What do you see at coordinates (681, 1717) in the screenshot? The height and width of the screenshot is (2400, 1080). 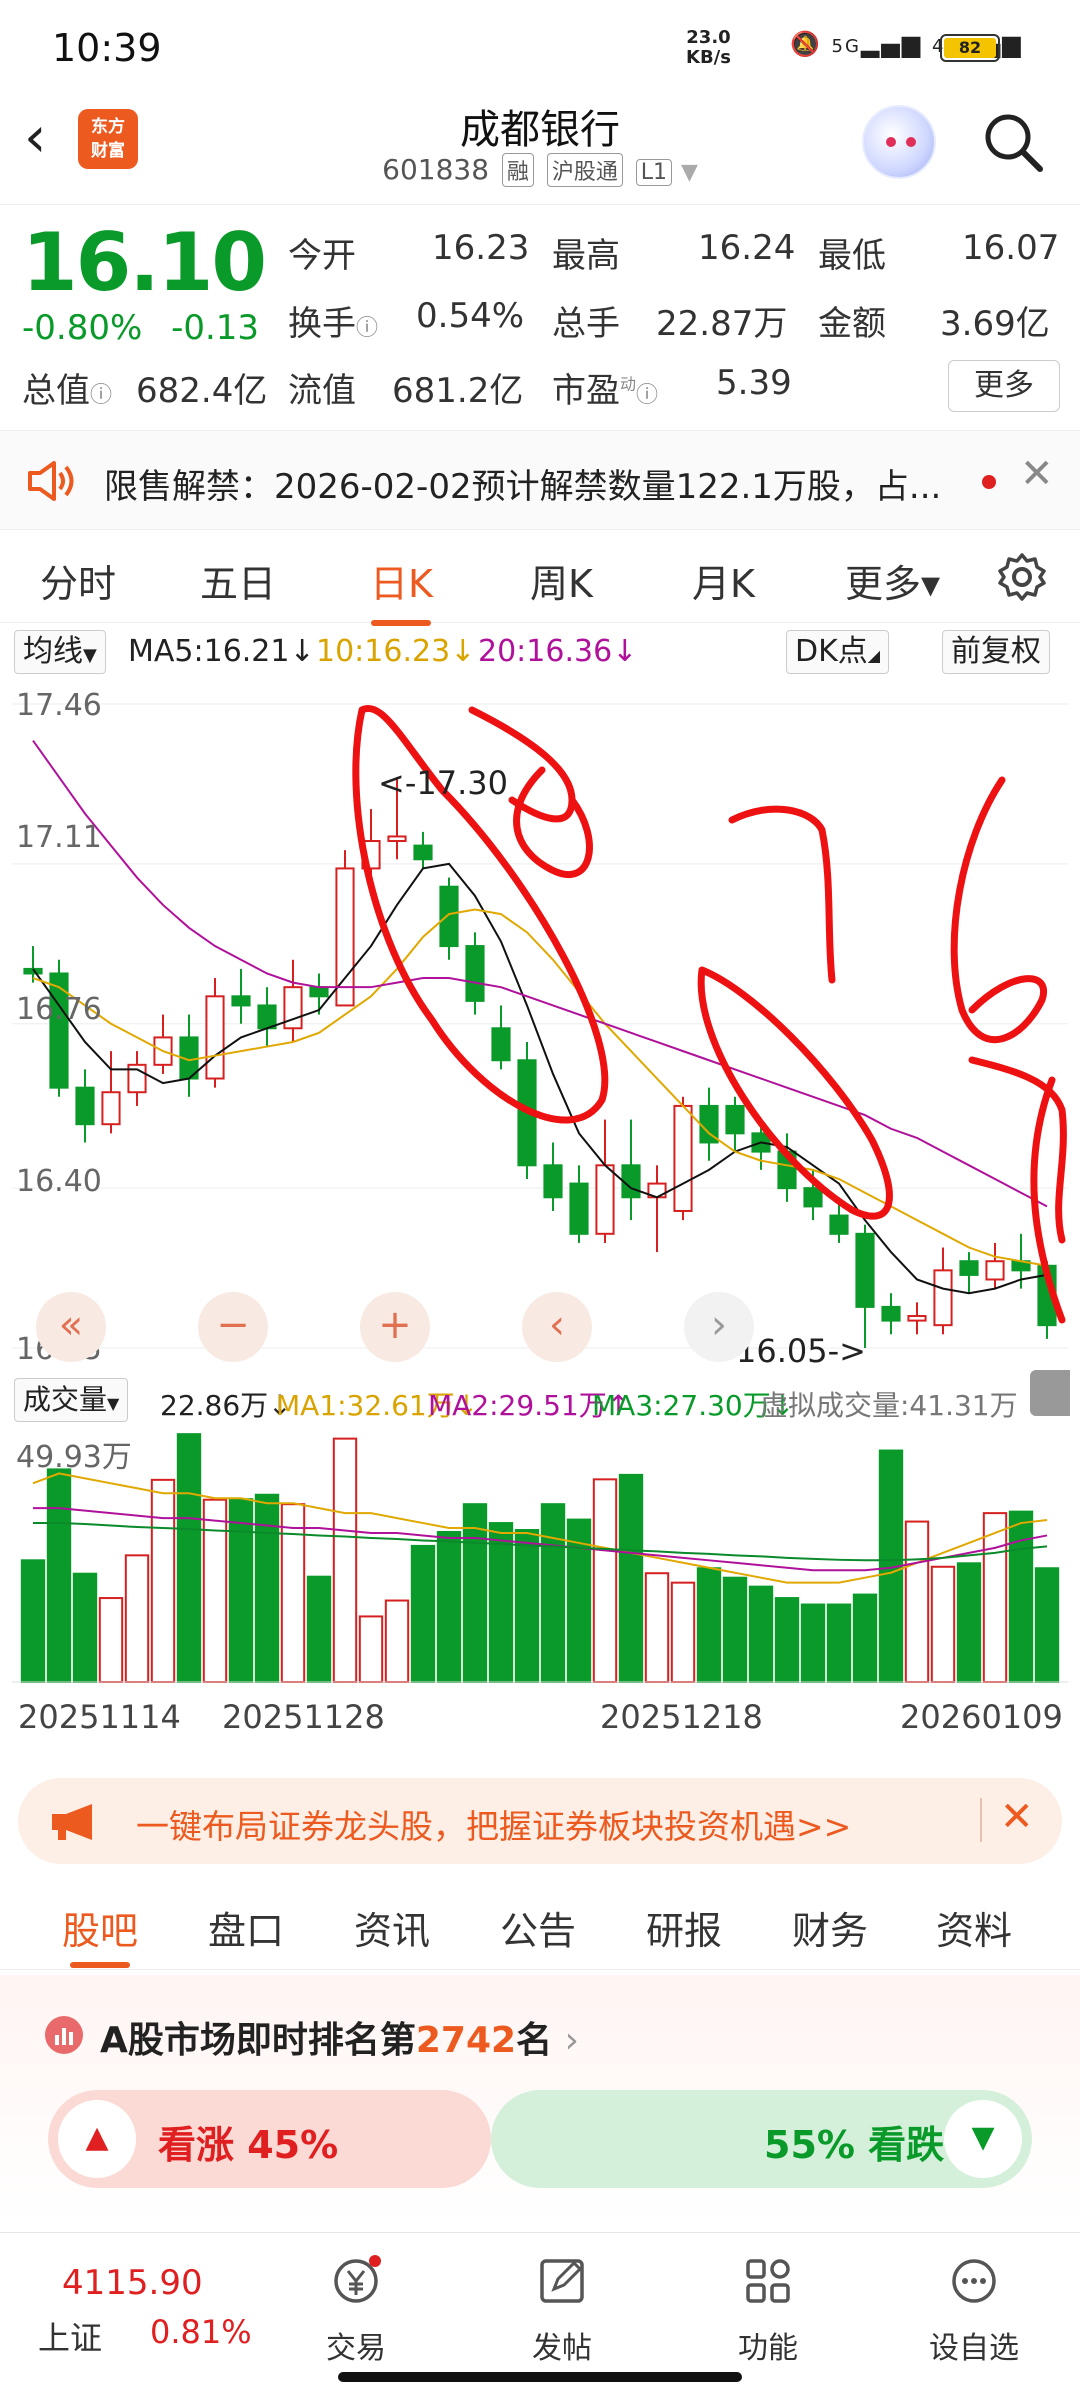 I see `date-label-3: 20251218` at bounding box center [681, 1717].